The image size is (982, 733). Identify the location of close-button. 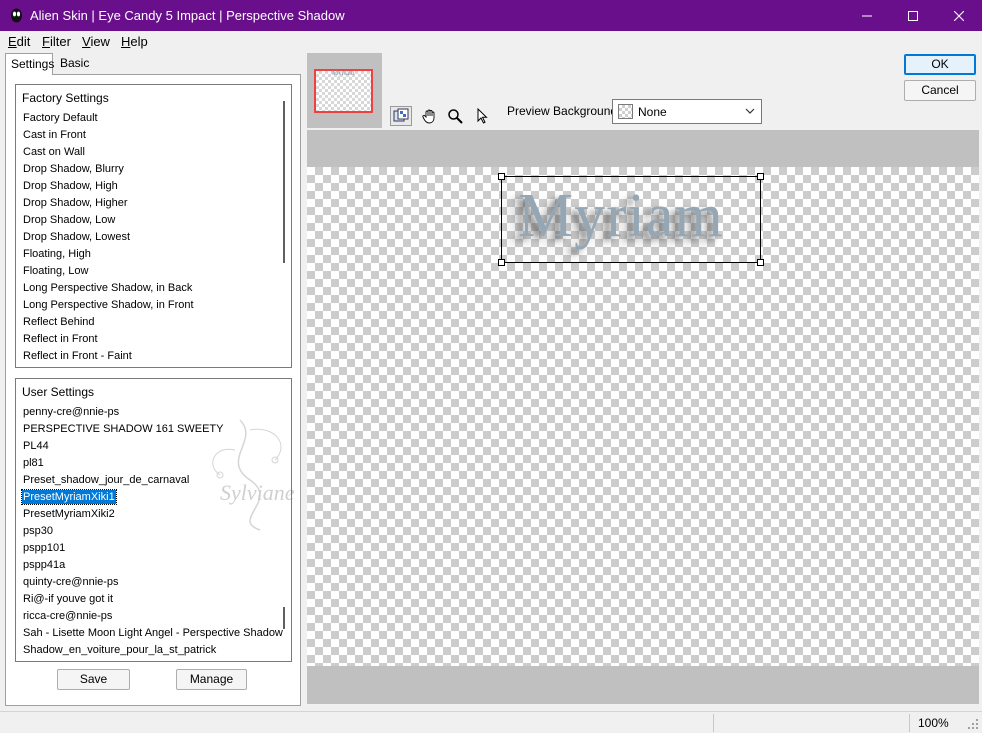
(959, 15).